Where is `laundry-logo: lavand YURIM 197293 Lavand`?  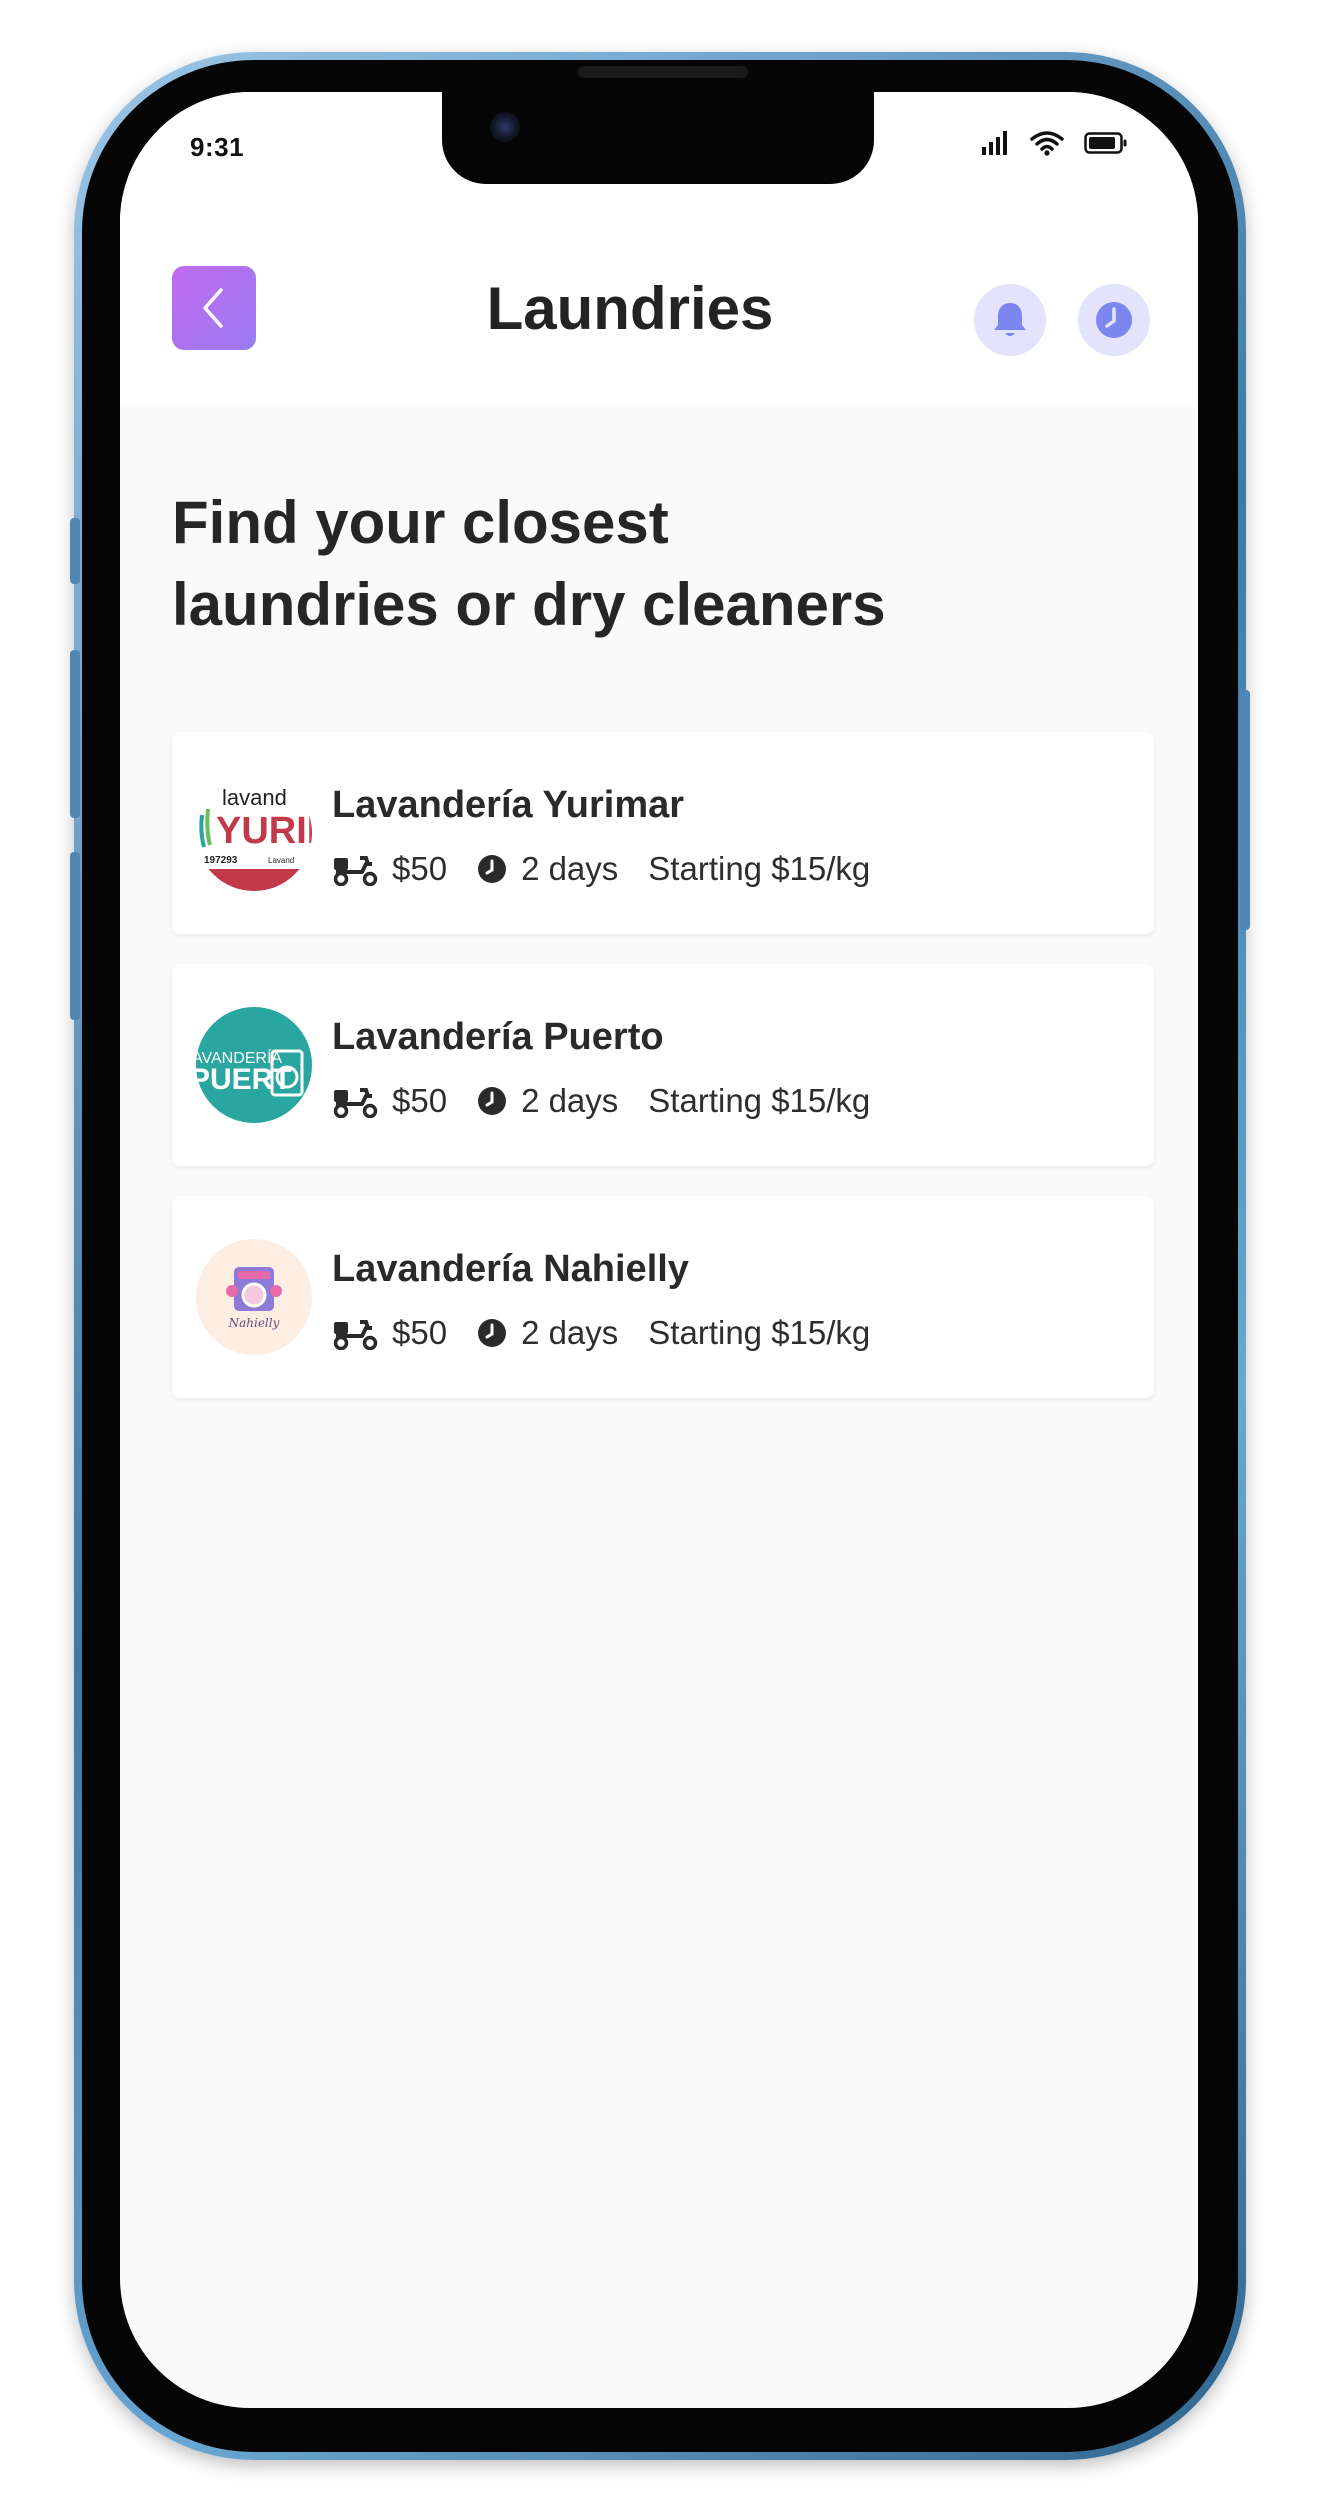
laundry-logo: lavand YURIM 197293 Lavand is located at coordinates (254, 833).